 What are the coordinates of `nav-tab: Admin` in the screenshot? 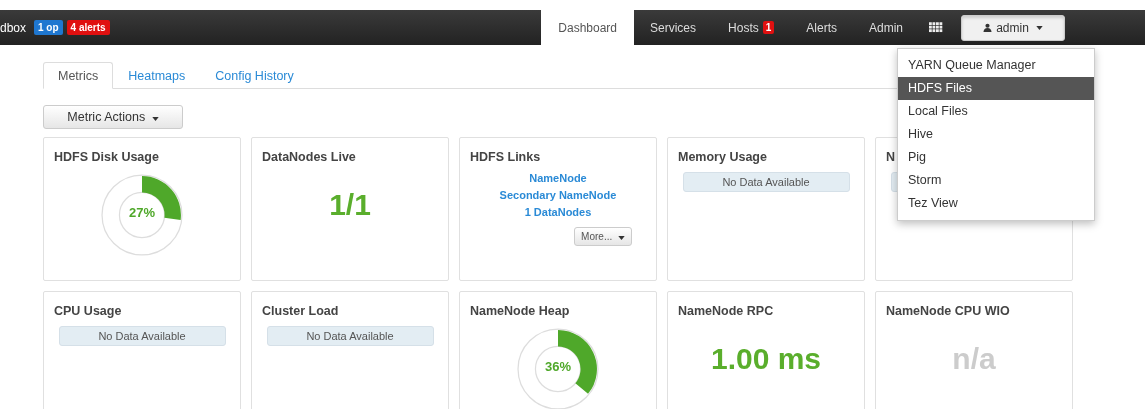 It's located at (886, 27).